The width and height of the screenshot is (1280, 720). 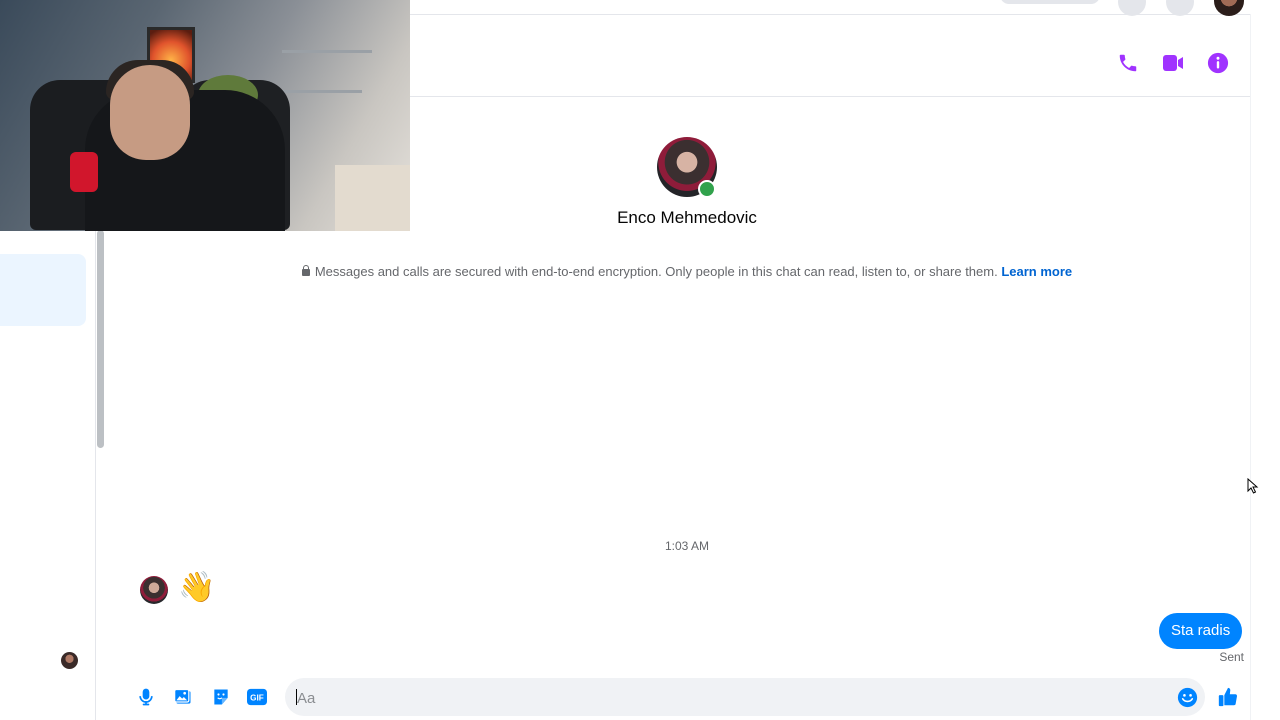 What do you see at coordinates (43, 290) in the screenshot?
I see `active-chat-list-item` at bounding box center [43, 290].